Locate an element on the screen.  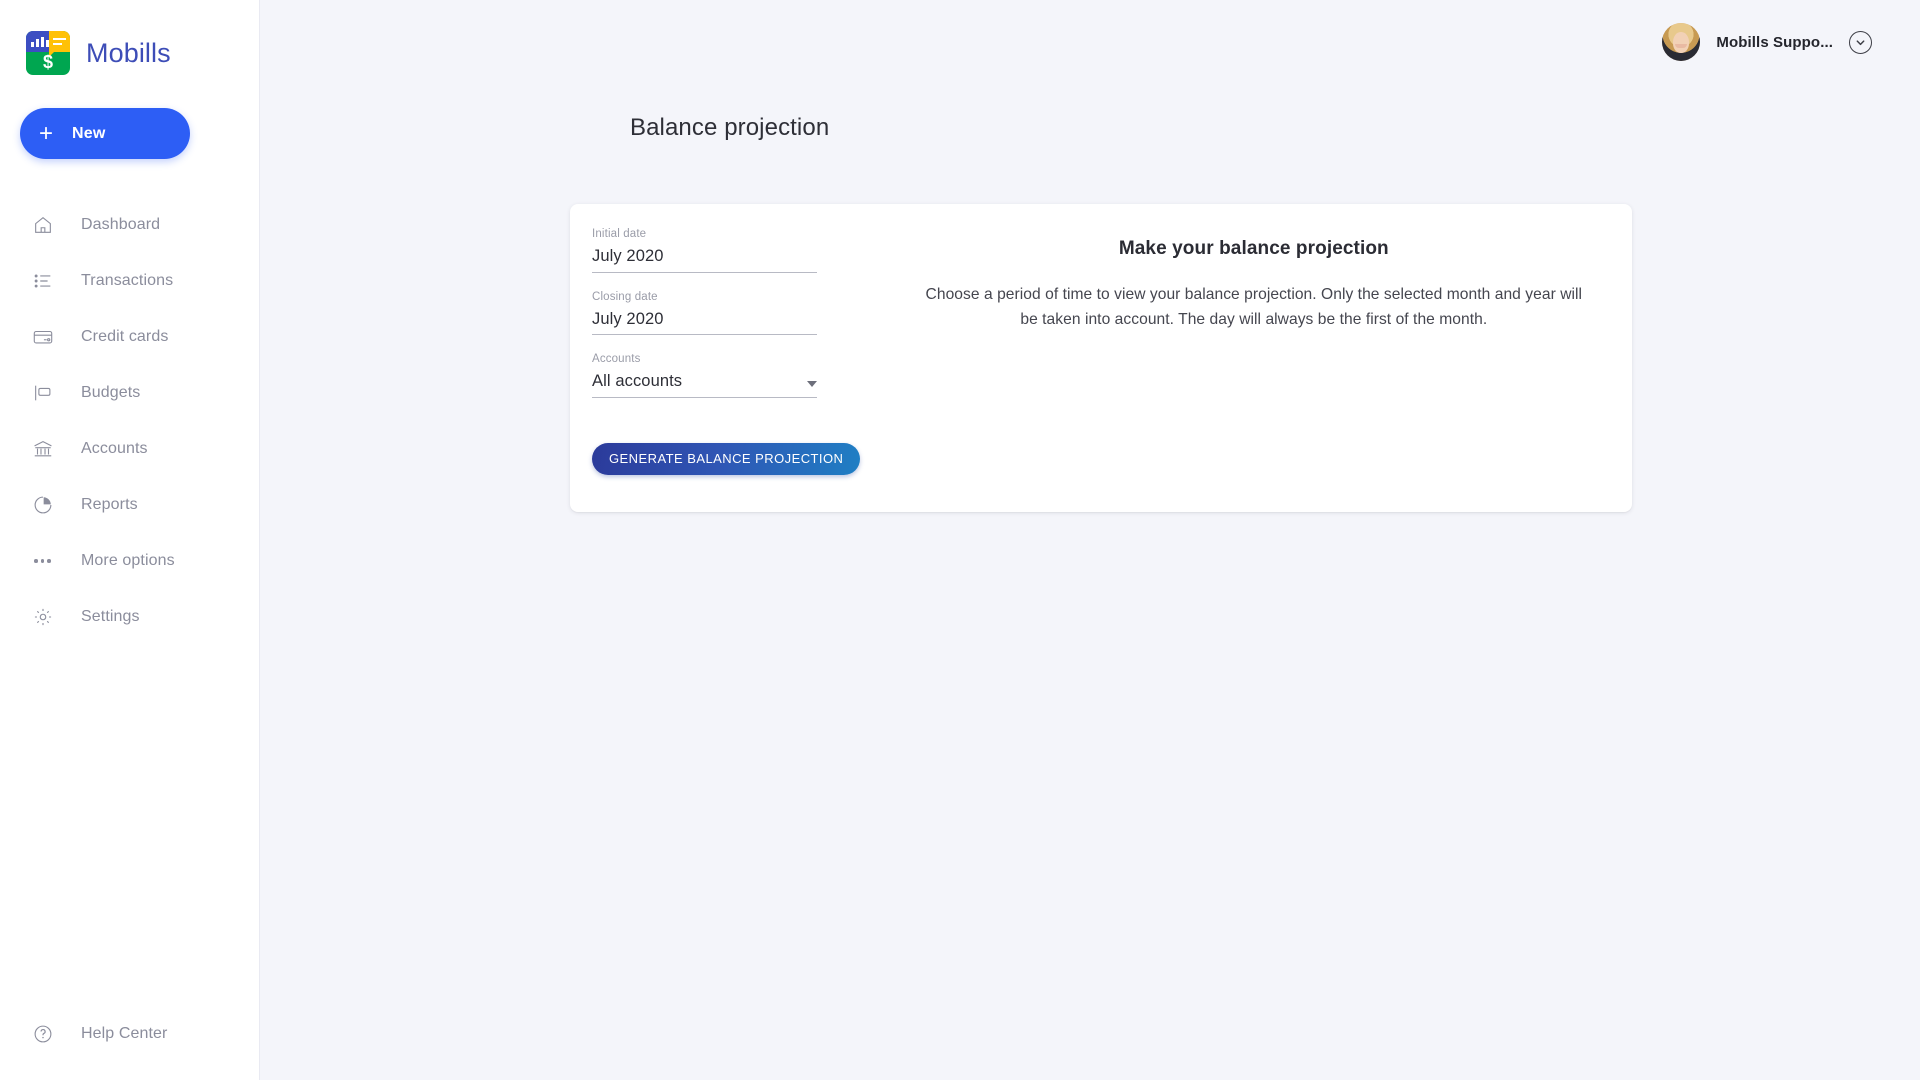
sidebar-item-label: Accounts is located at coordinates (114, 448).